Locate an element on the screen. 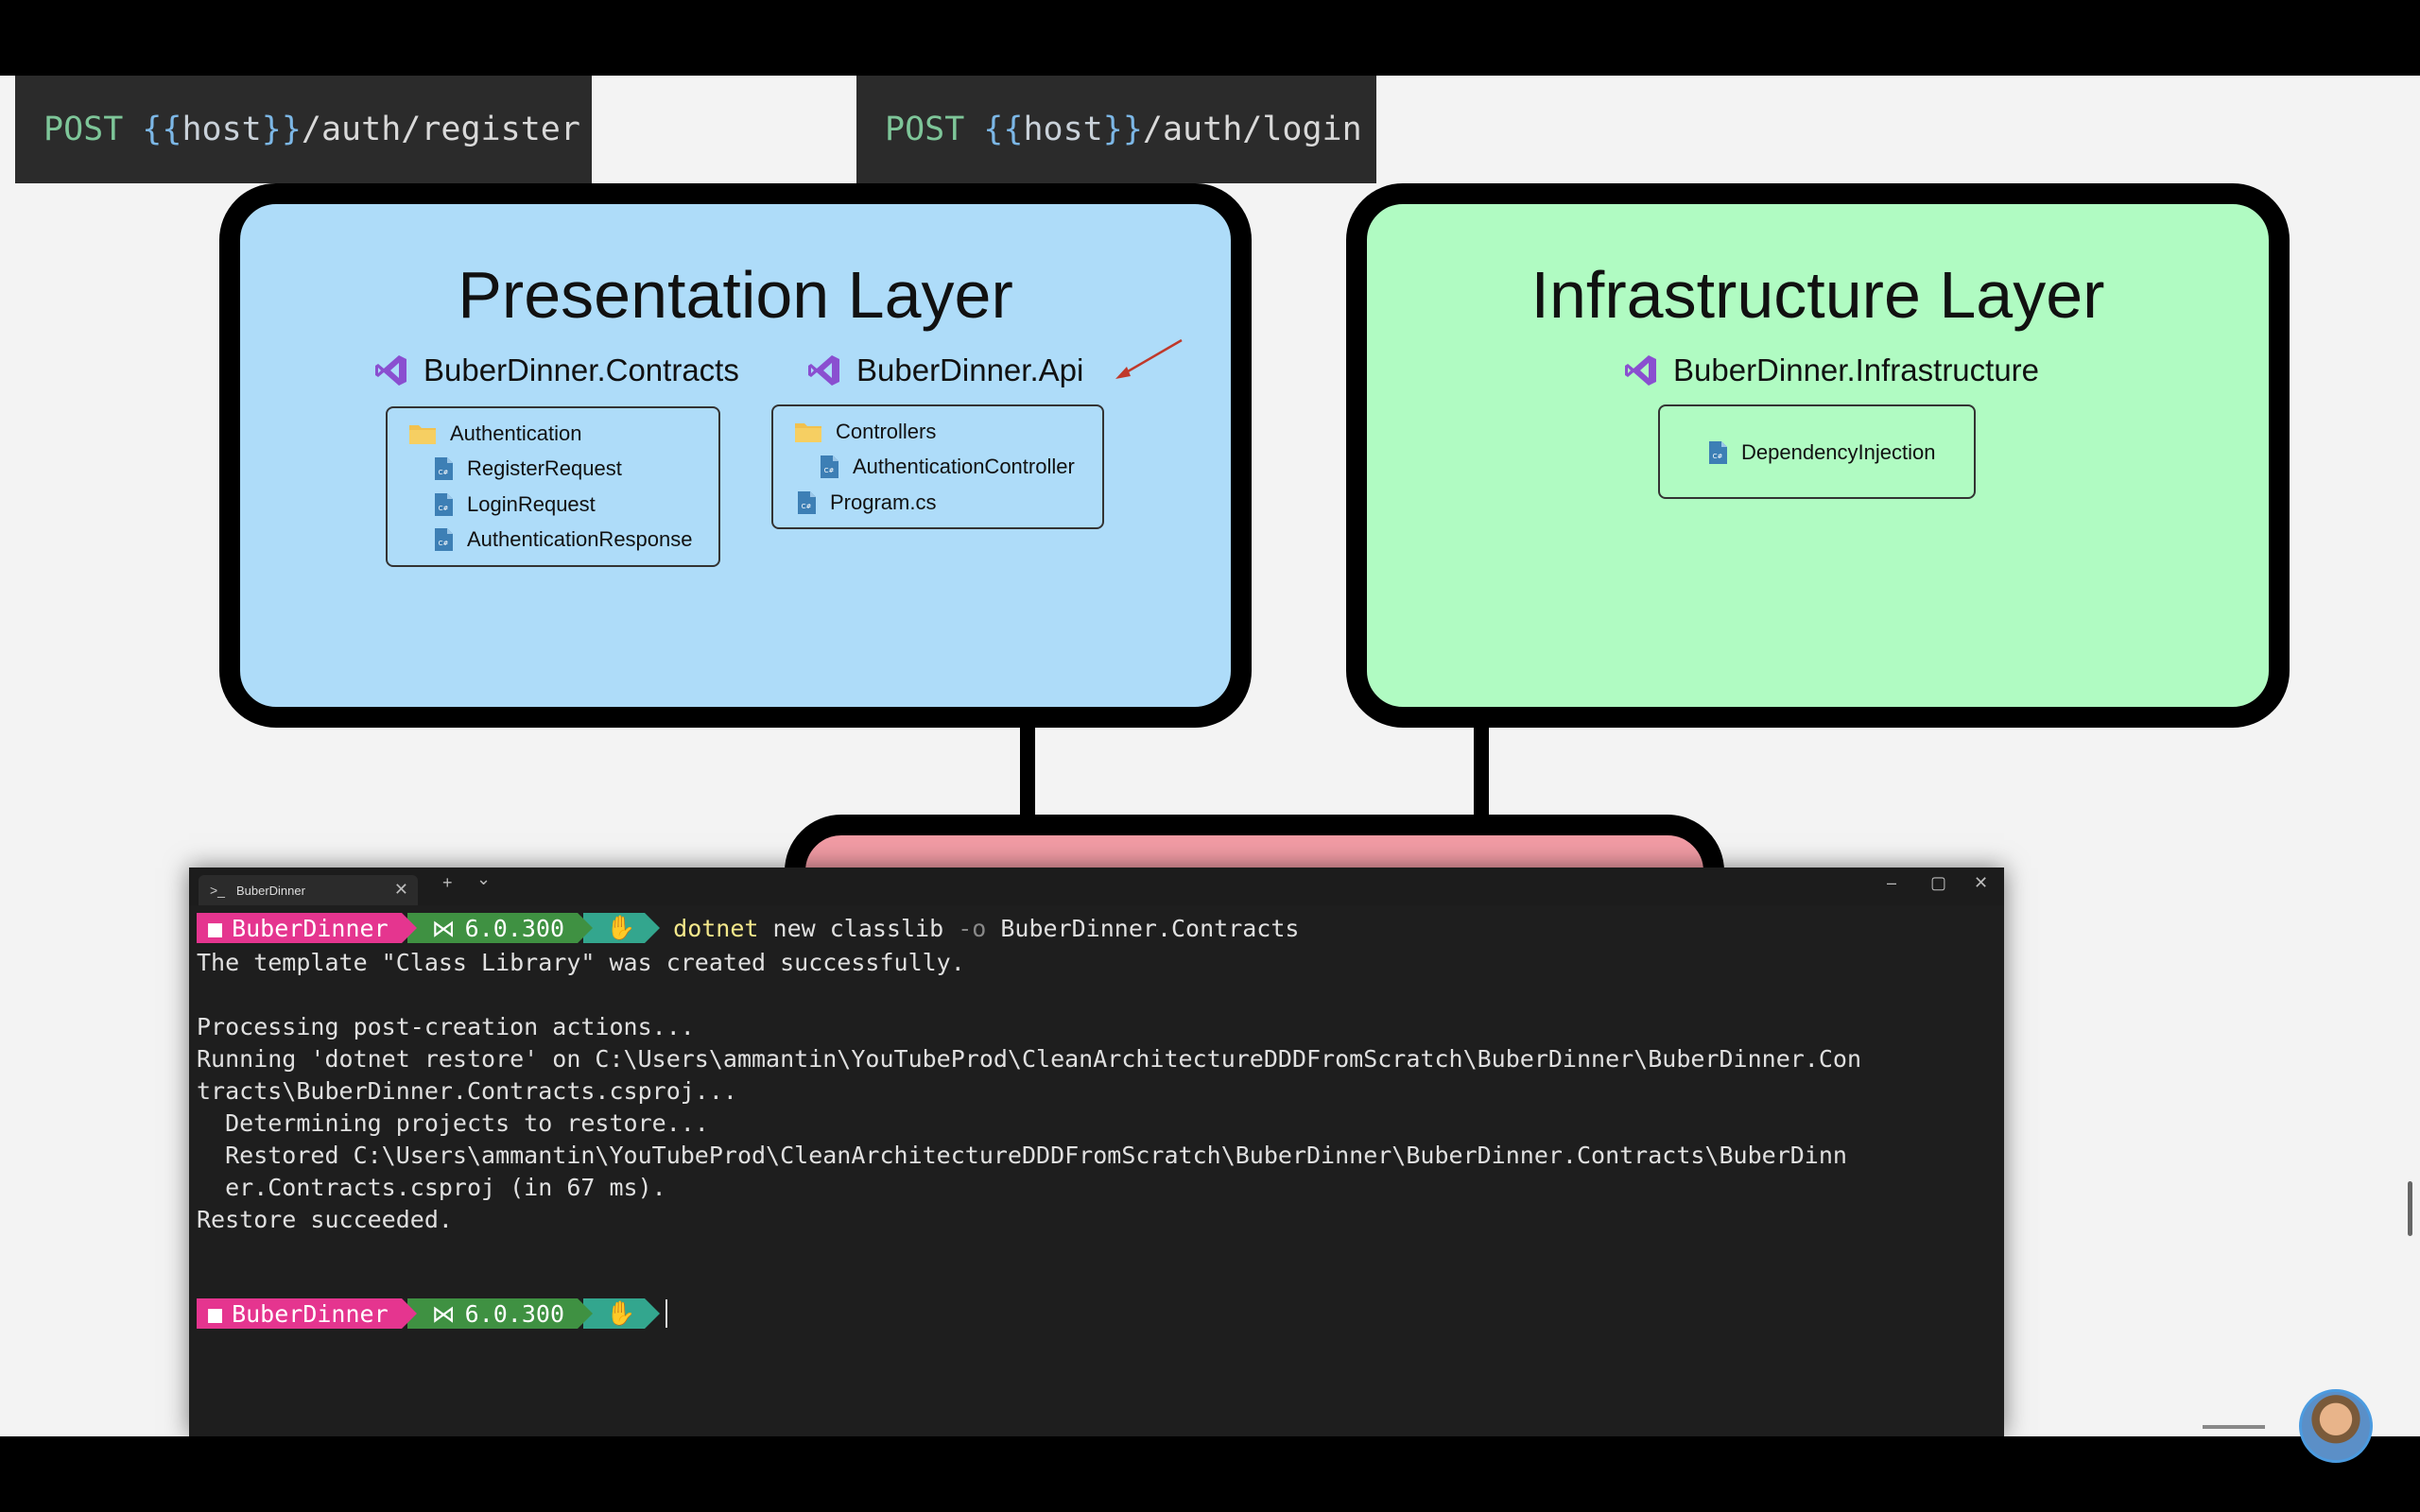 The height and width of the screenshot is (1512, 2420). infrastructure-layer-title: Infrastructure Layer is located at coordinates (1817, 295).